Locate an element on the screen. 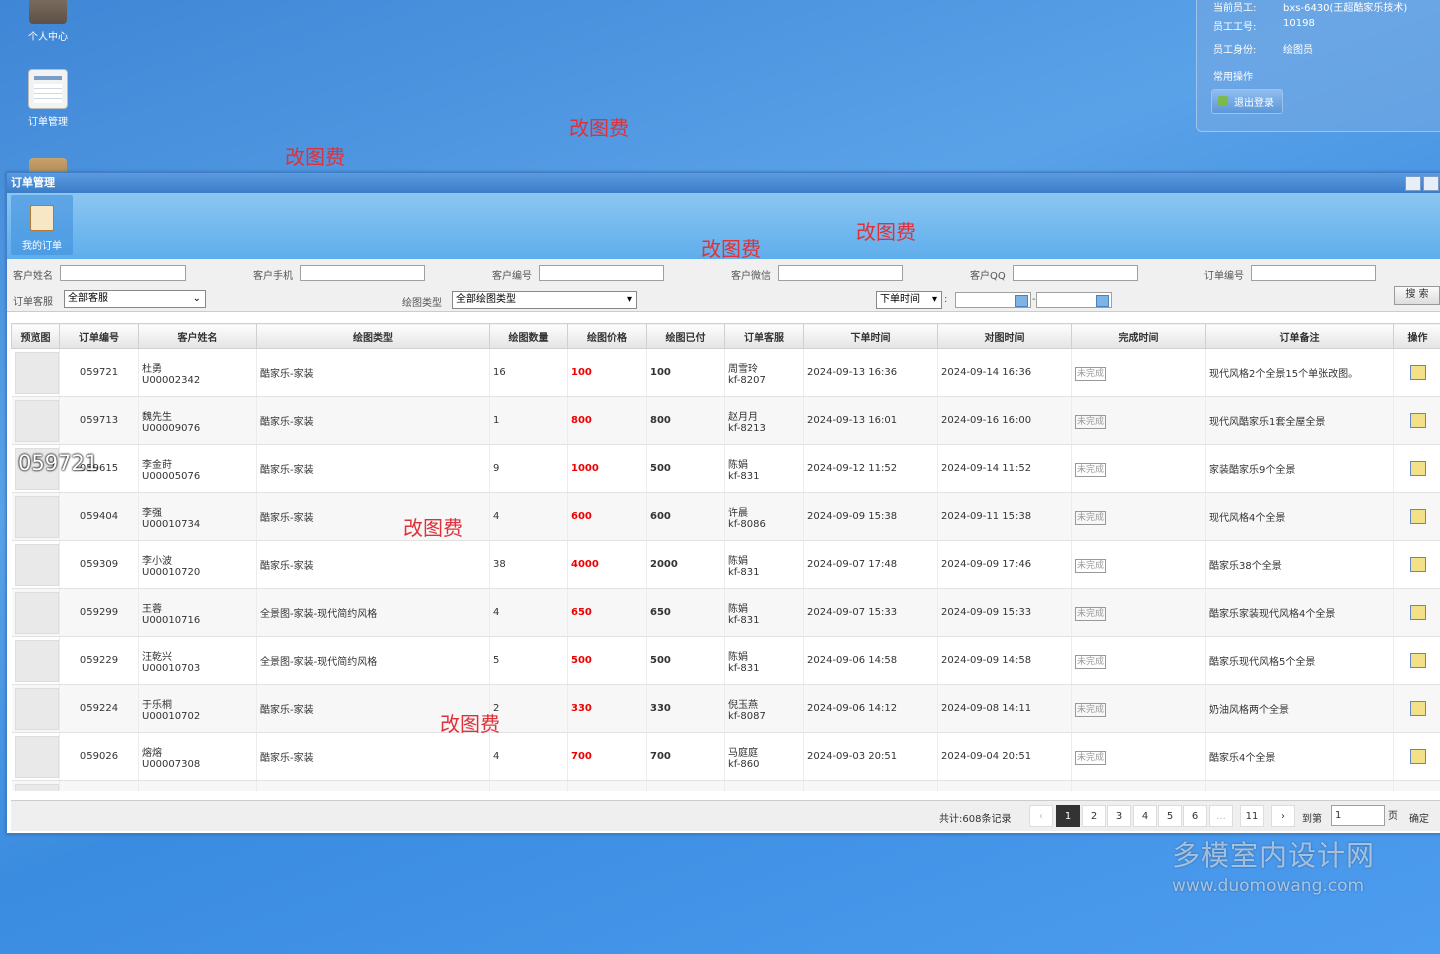 The width and height of the screenshot is (1440, 954). end-date-input is located at coordinates (1074, 300).